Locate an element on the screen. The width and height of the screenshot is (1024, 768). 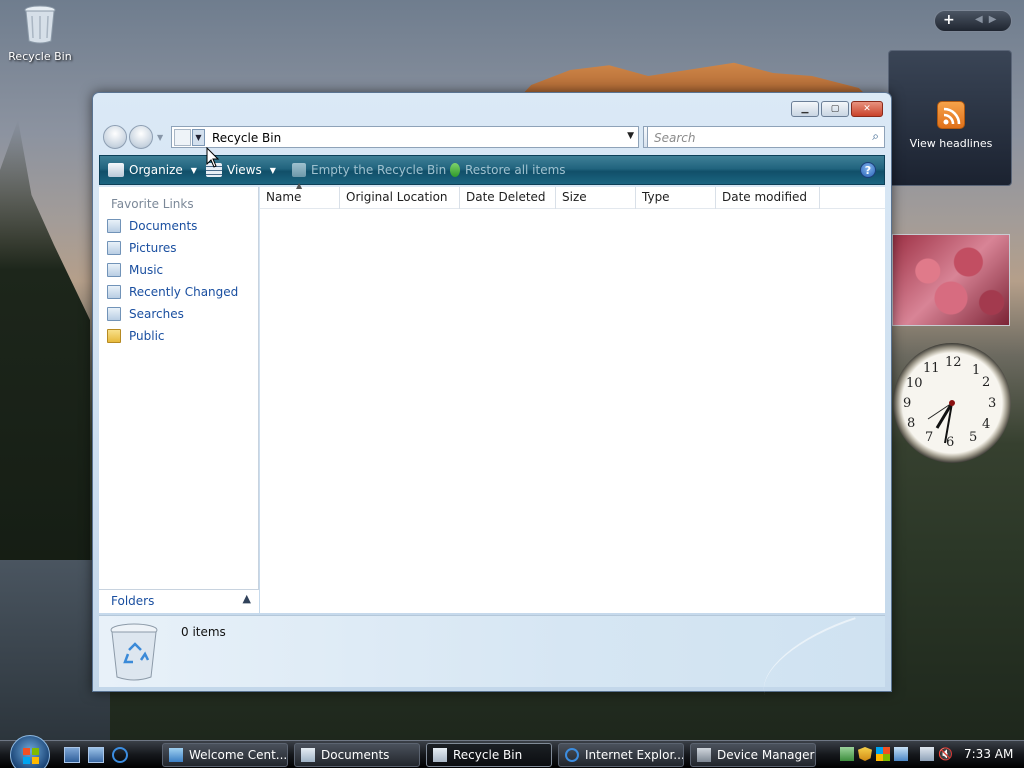
back-button is located at coordinates (115, 137).